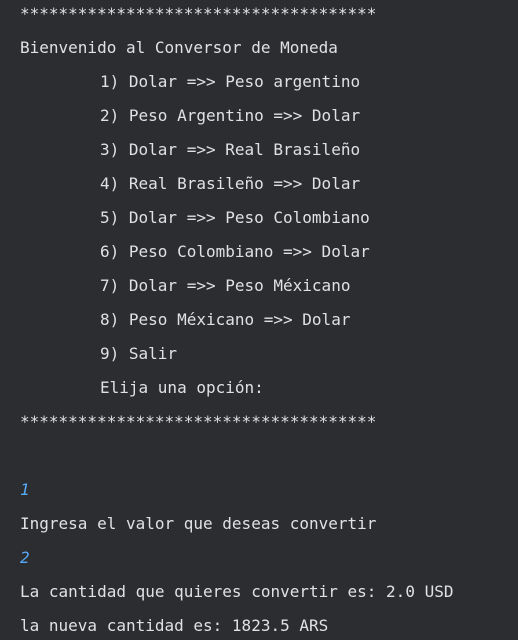  Describe the element at coordinates (174, 625) in the screenshot. I see `result-new-amount: la nueva cantidad es: 1823.5 ARS` at that location.